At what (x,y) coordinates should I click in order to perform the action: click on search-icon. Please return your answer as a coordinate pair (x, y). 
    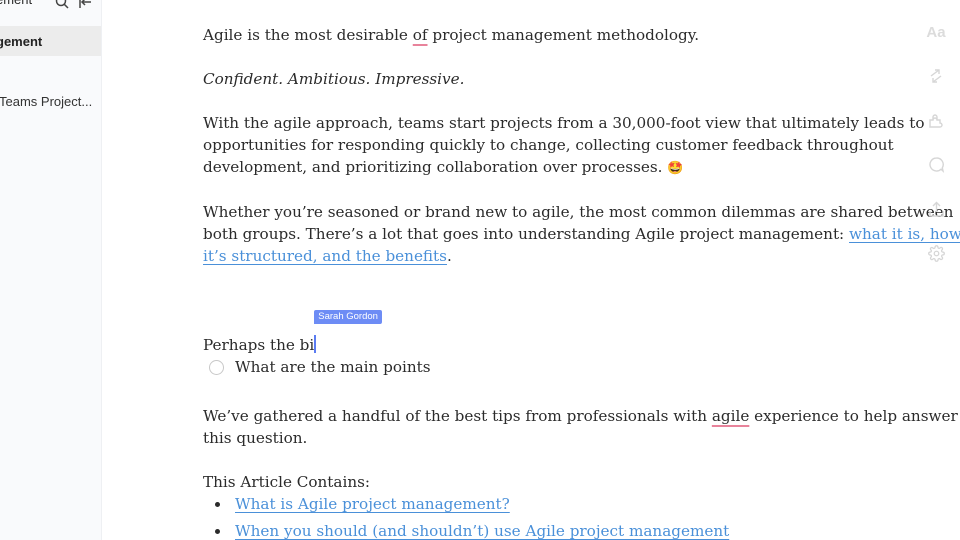
    Looking at the image, I should click on (62, 4).